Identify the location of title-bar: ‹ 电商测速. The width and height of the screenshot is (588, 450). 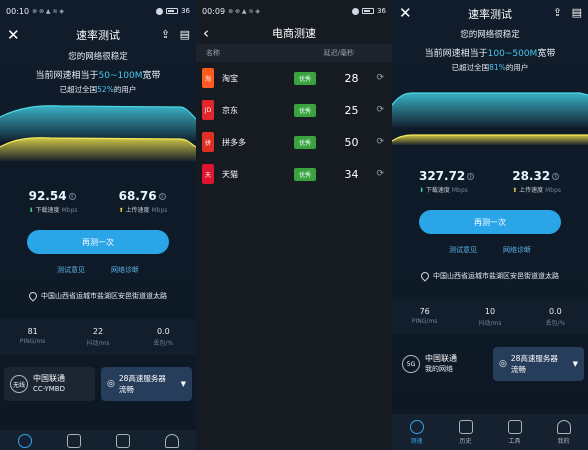
(294, 33).